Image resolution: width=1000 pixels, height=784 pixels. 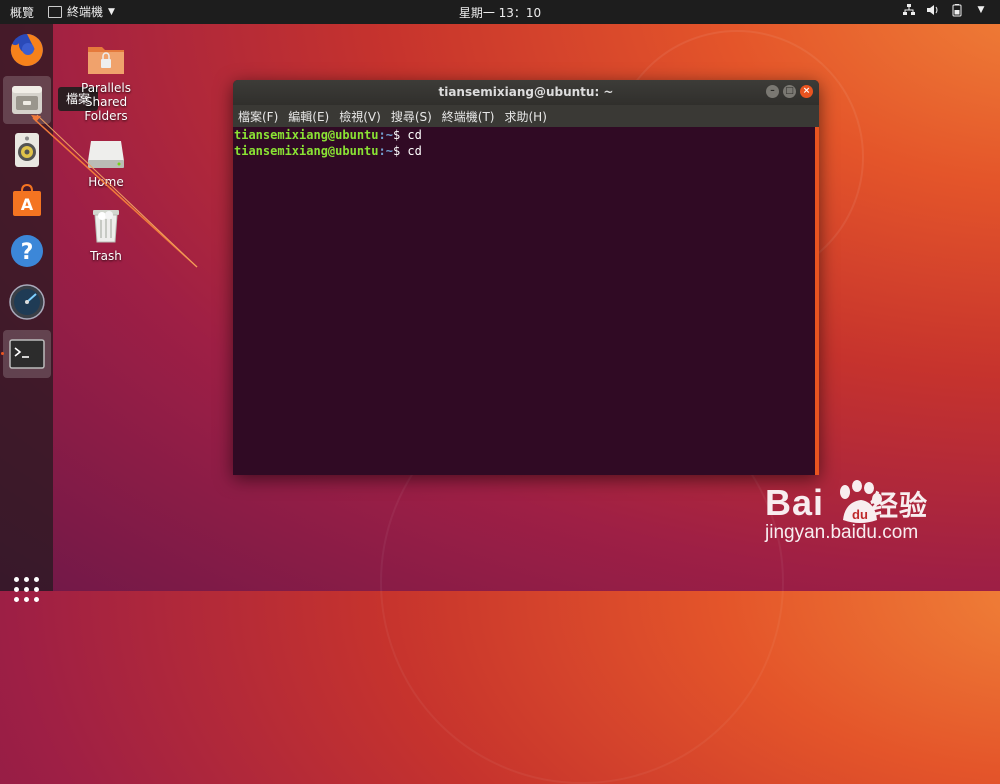 I want to click on menu-search: 搜尋(S), so click(x=411, y=116).